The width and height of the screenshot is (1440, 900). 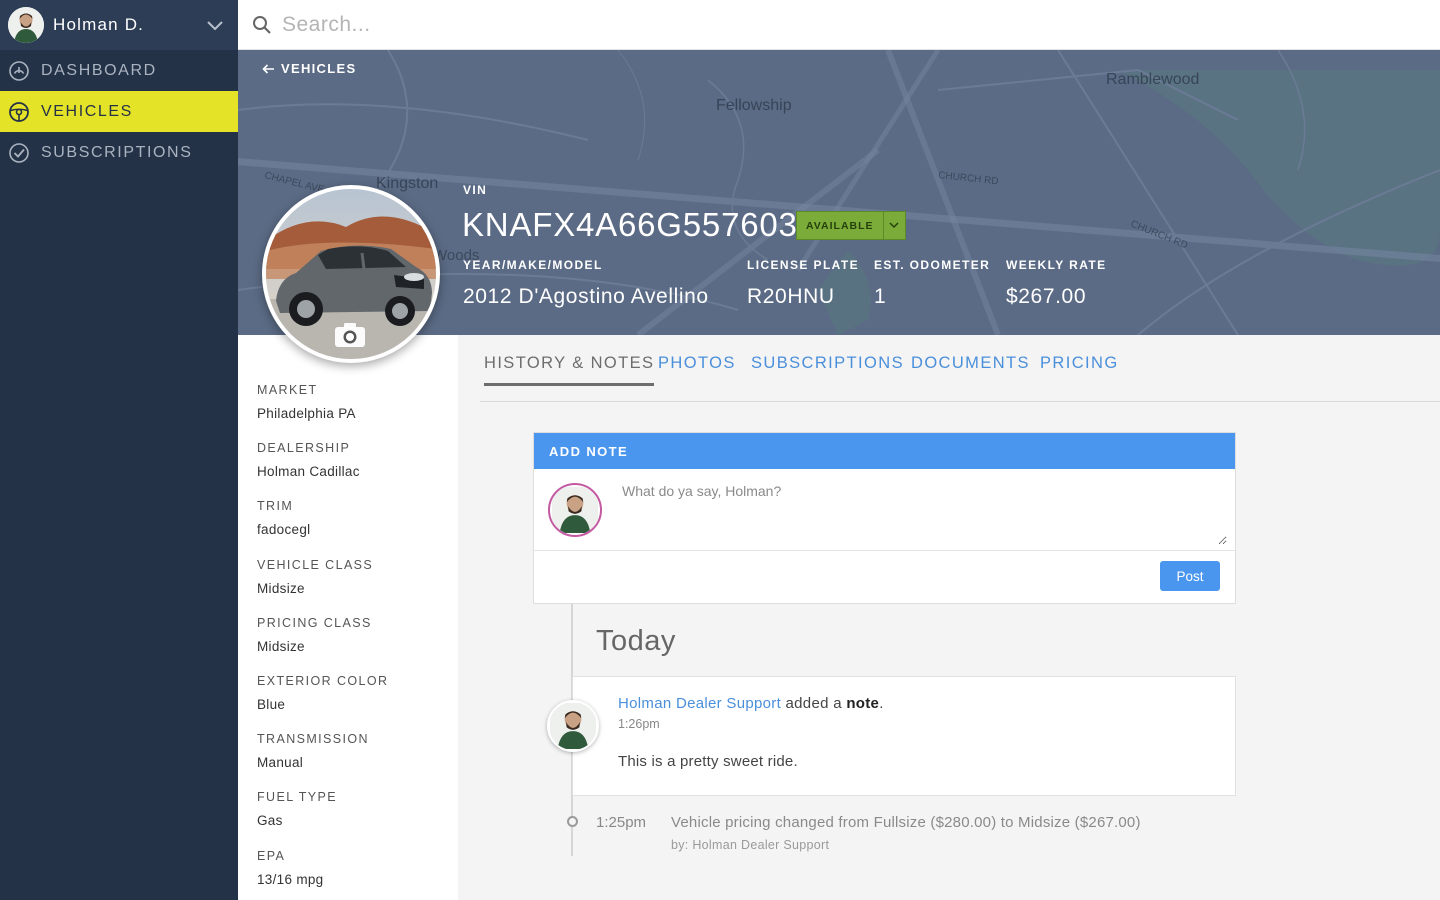 What do you see at coordinates (271, 856) in the screenshot?
I see `detail-label: EPA` at bounding box center [271, 856].